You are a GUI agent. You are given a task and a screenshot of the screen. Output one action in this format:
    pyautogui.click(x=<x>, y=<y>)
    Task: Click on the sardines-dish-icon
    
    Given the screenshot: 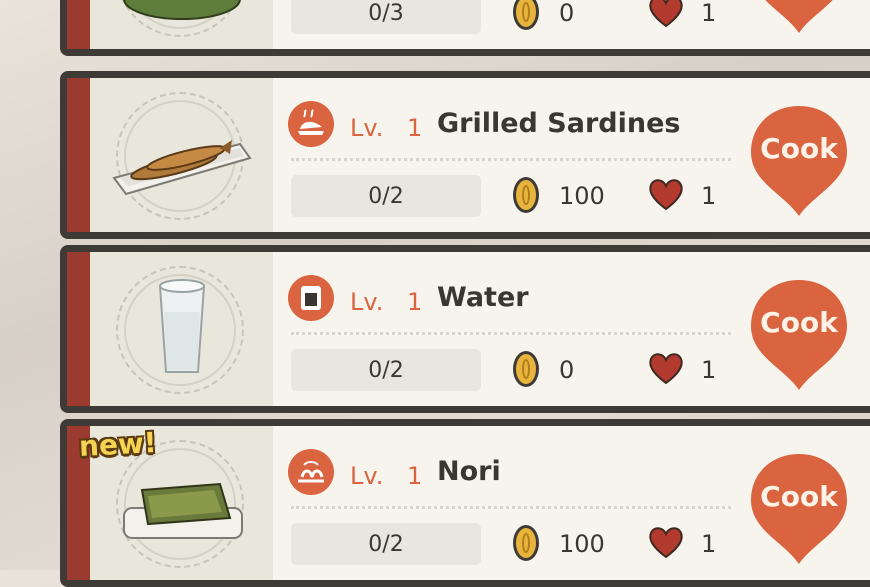 What is the action you would take?
    pyautogui.click(x=182, y=168)
    